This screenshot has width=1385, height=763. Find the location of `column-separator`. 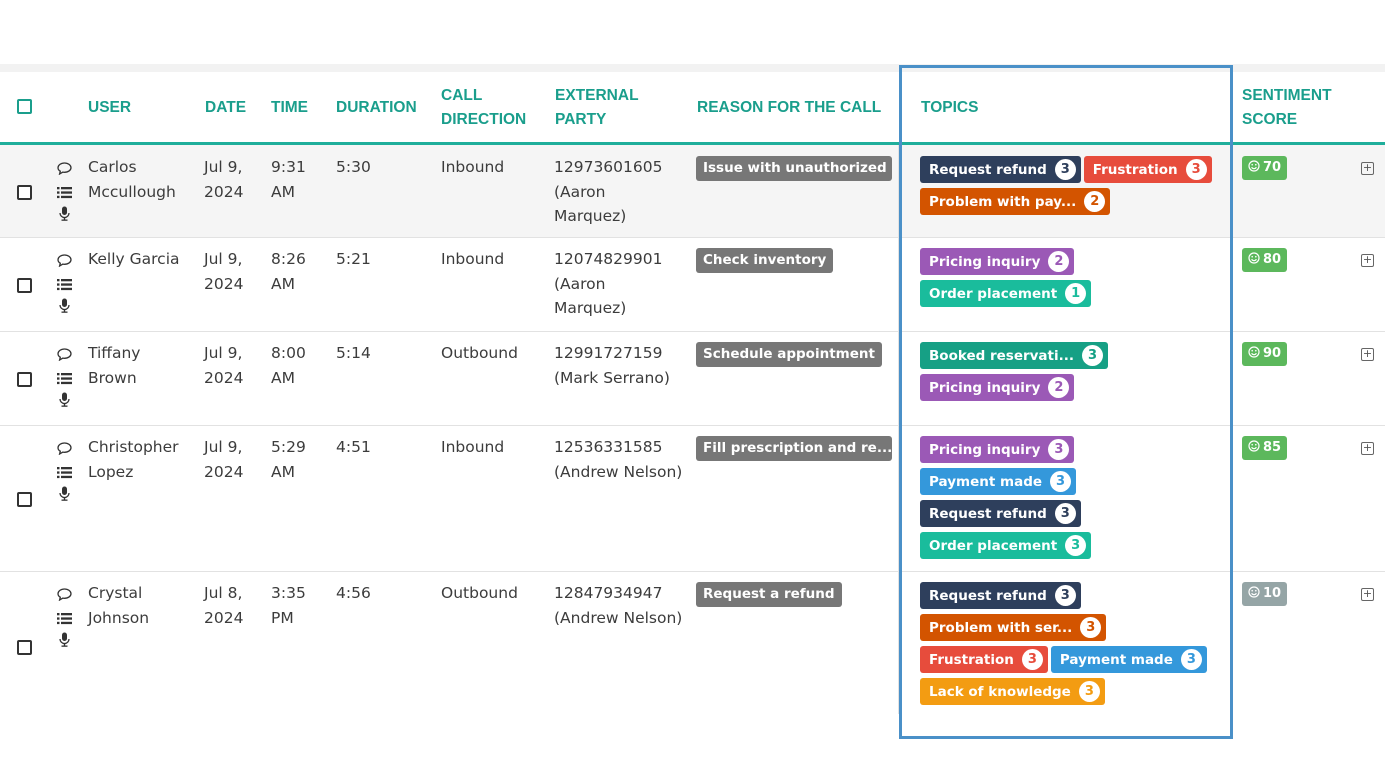

column-separator is located at coordinates (898, 429).